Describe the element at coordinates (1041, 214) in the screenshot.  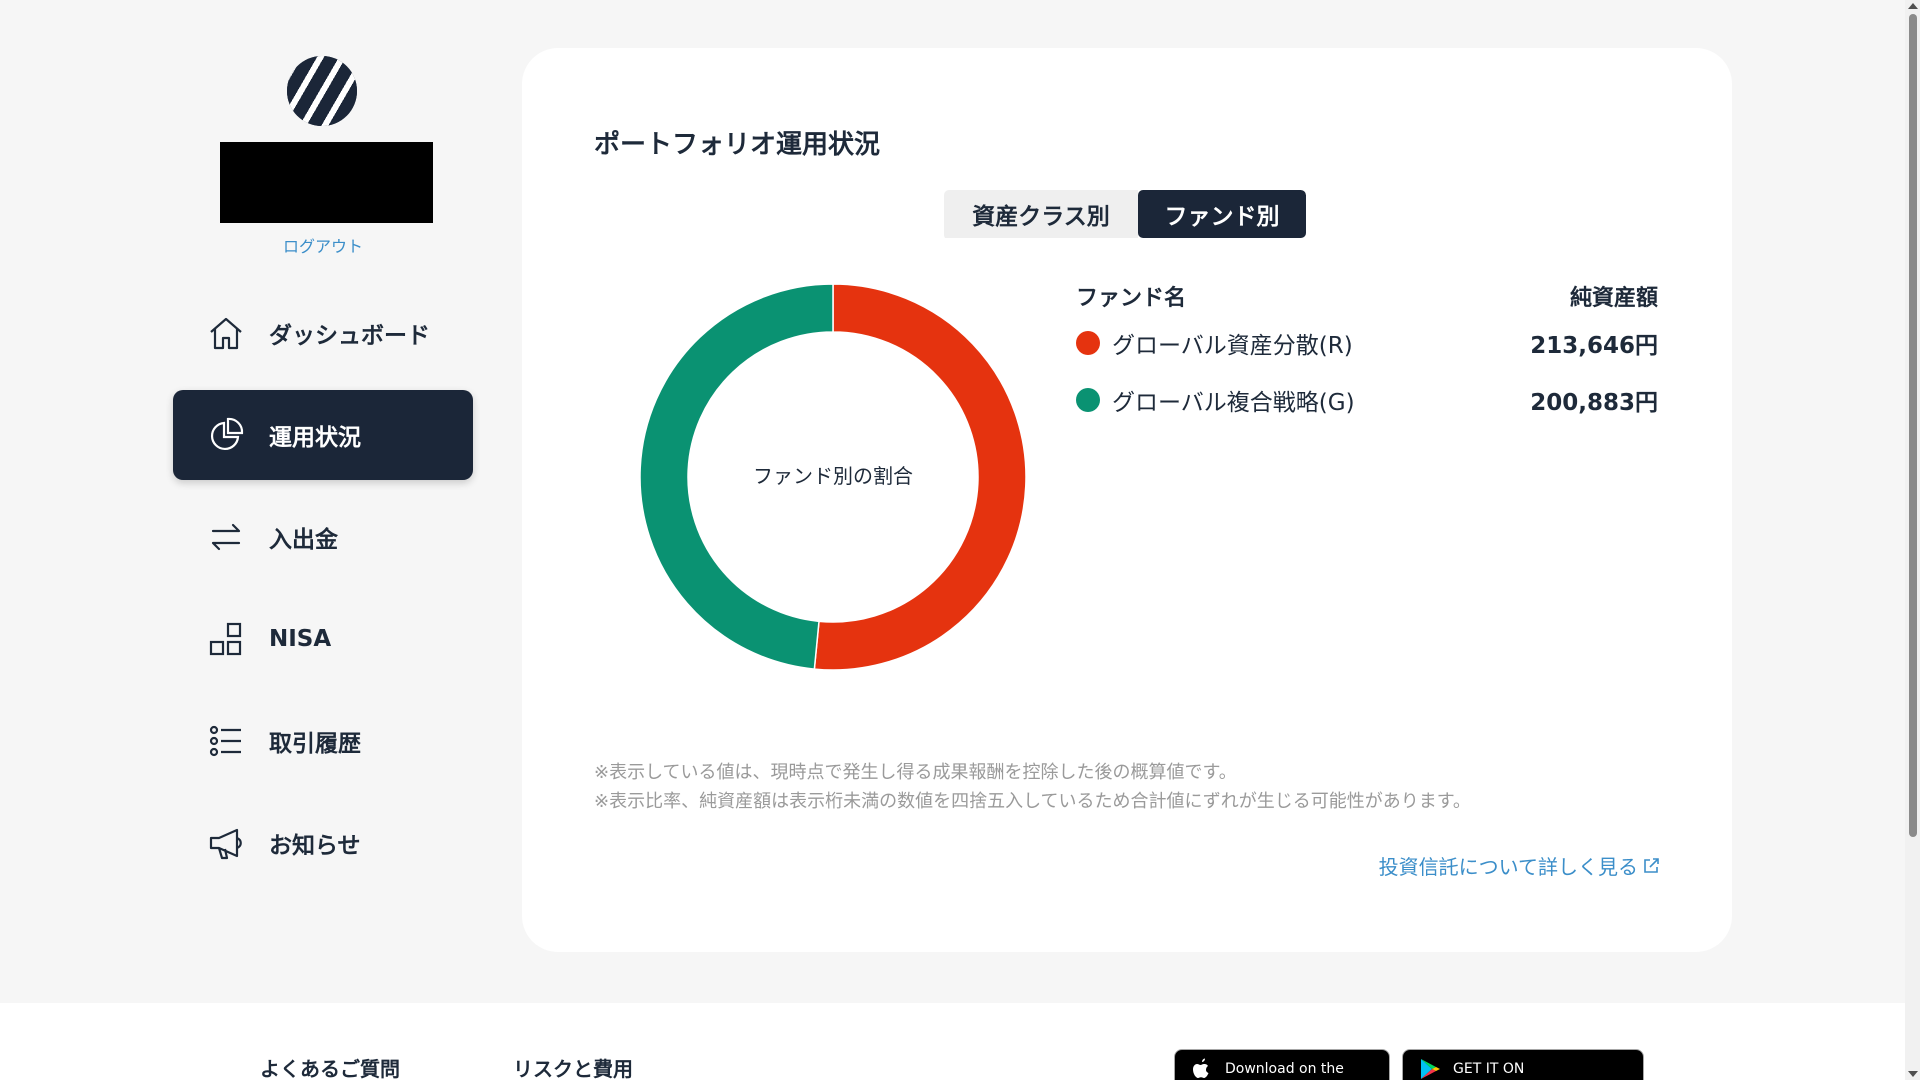
I see `tab-asset-class: 資産クラス別` at that location.